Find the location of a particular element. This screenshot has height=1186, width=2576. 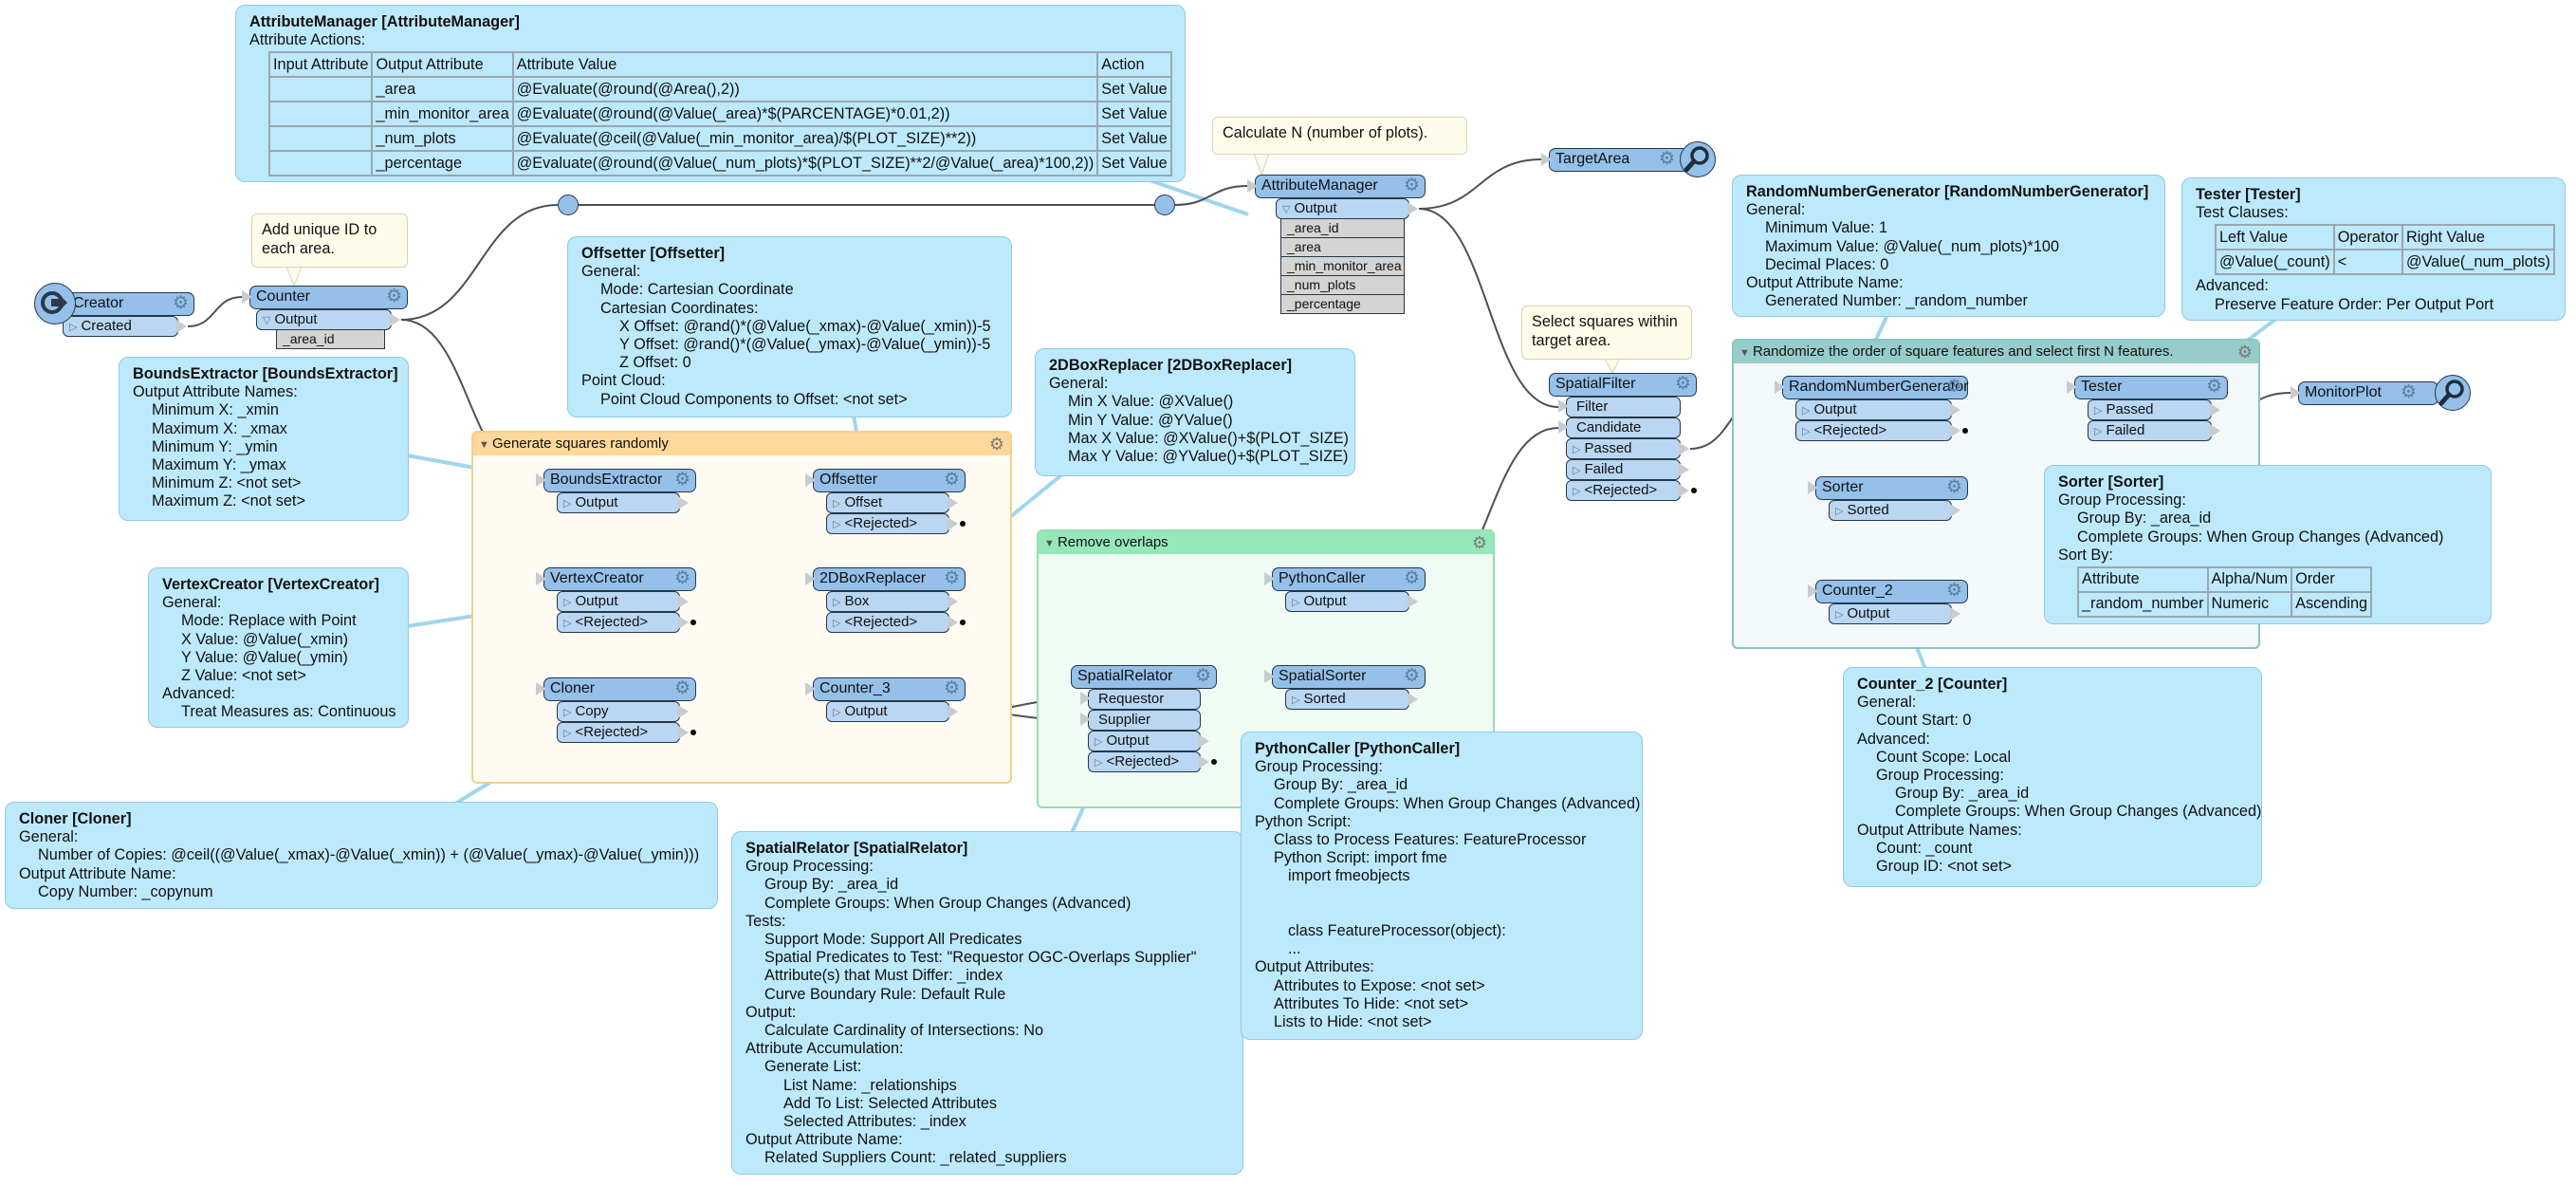

junction-point is located at coordinates (568, 205).